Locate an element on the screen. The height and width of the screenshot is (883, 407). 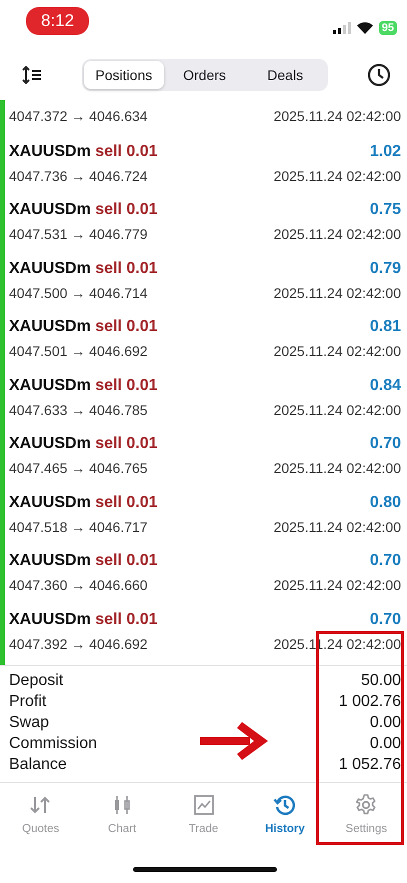
price-range: 4047.360 → 4046.660 is located at coordinates (78, 585).